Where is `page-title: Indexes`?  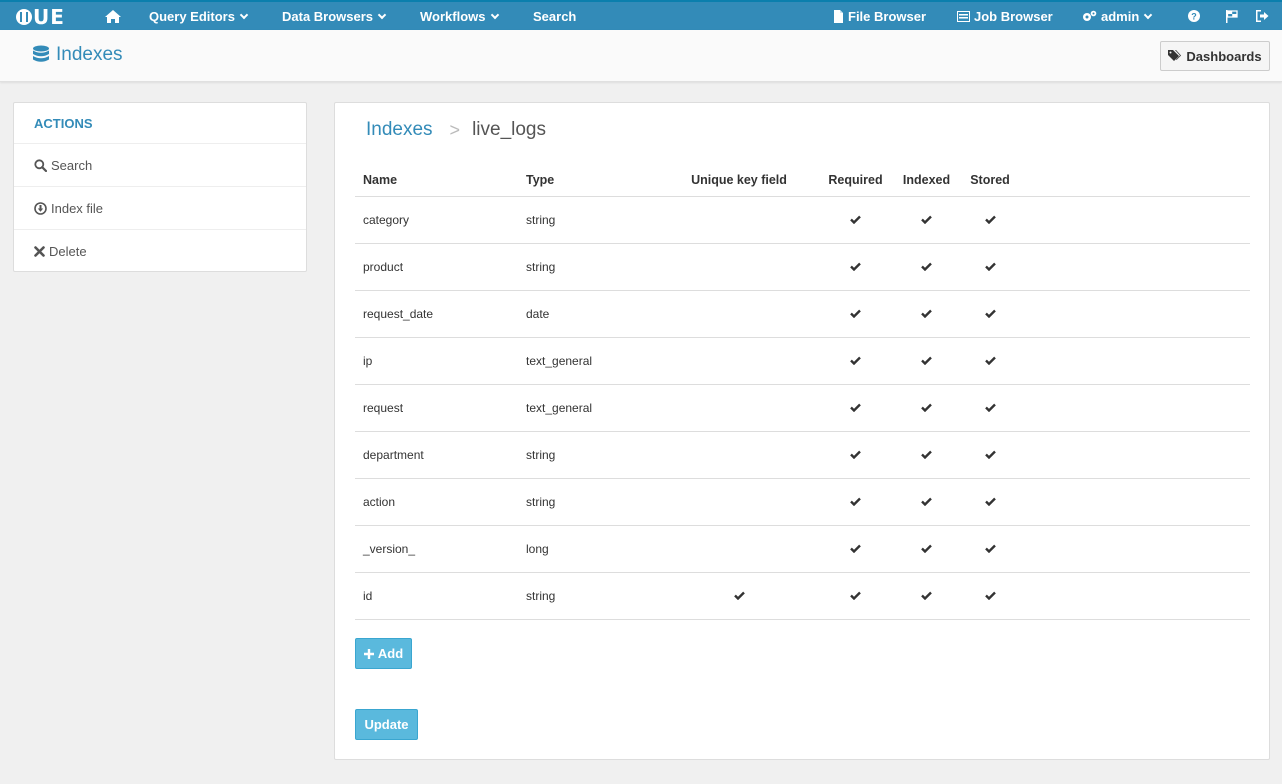 page-title: Indexes is located at coordinates (78, 55).